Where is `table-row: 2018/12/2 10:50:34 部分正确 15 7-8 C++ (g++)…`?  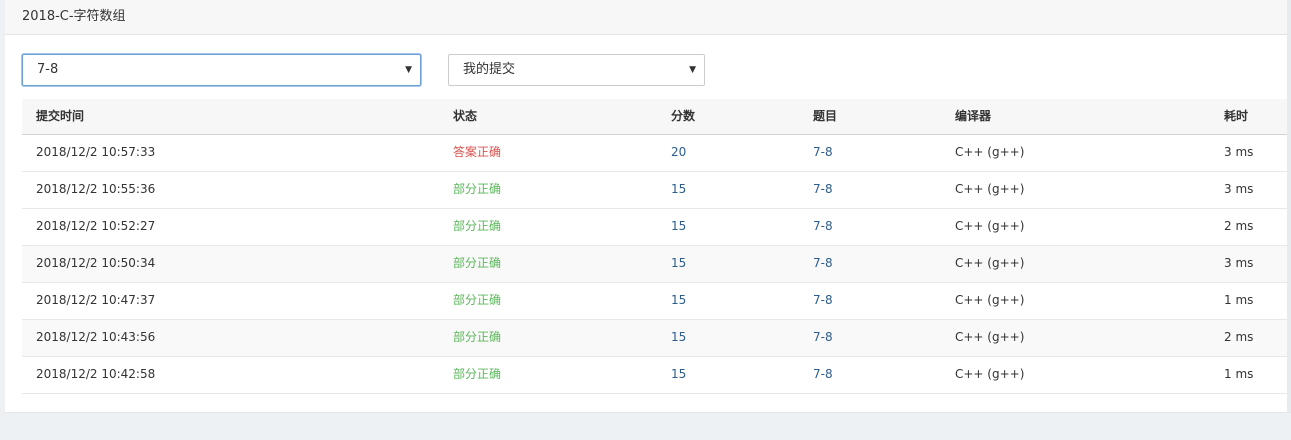 table-row: 2018/12/2 10:50:34 部分正确 15 7-8 C++ (g++)… is located at coordinates (656, 264).